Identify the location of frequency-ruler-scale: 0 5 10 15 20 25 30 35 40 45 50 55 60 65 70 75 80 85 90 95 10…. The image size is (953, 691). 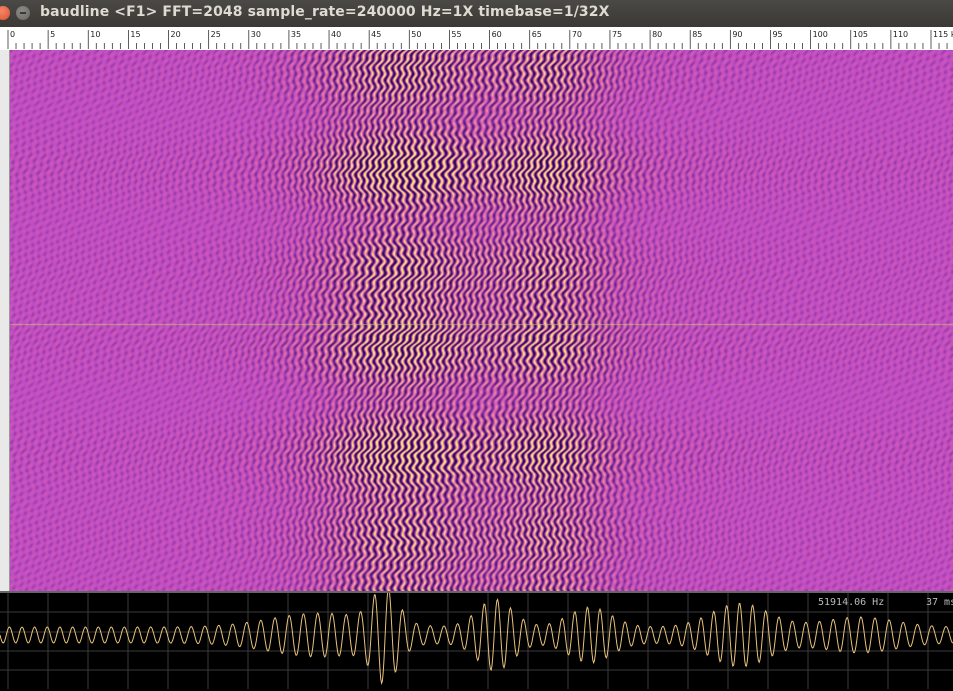
(480, 39).